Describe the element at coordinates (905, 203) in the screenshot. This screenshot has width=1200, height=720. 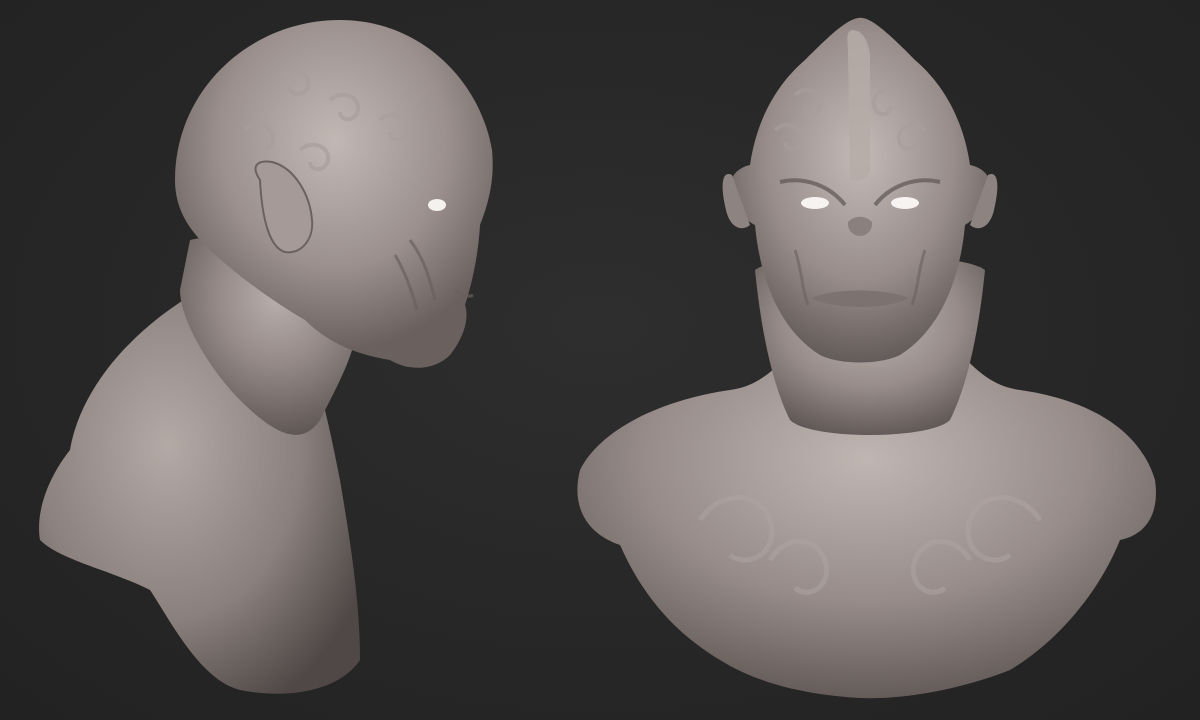
I see `bust-front-right-eye-icon` at that location.